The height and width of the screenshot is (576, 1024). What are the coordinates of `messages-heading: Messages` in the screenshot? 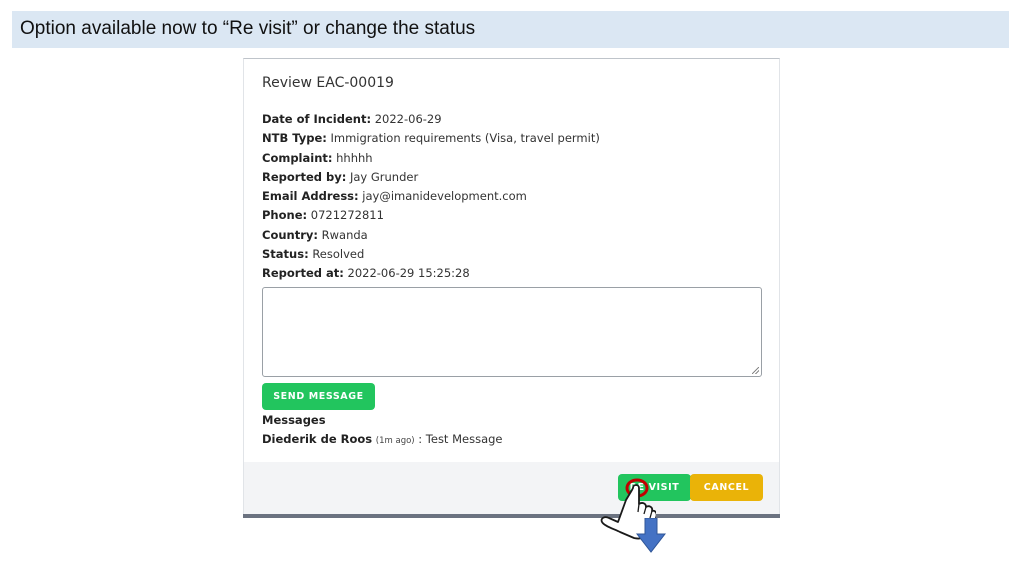 It's located at (294, 420).